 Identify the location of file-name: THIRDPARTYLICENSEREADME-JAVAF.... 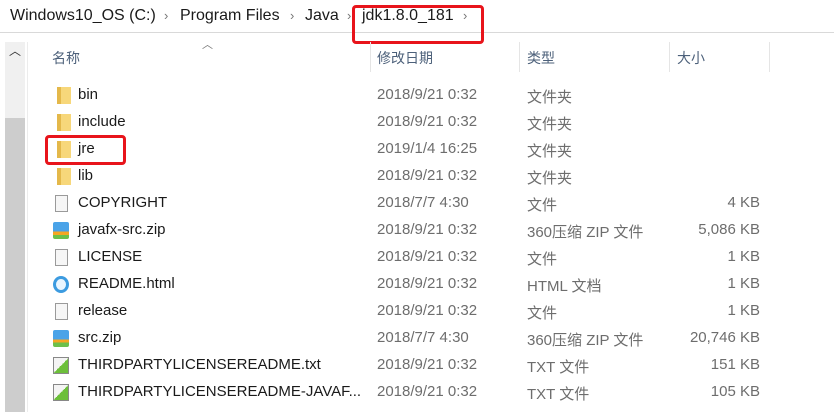
(220, 391).